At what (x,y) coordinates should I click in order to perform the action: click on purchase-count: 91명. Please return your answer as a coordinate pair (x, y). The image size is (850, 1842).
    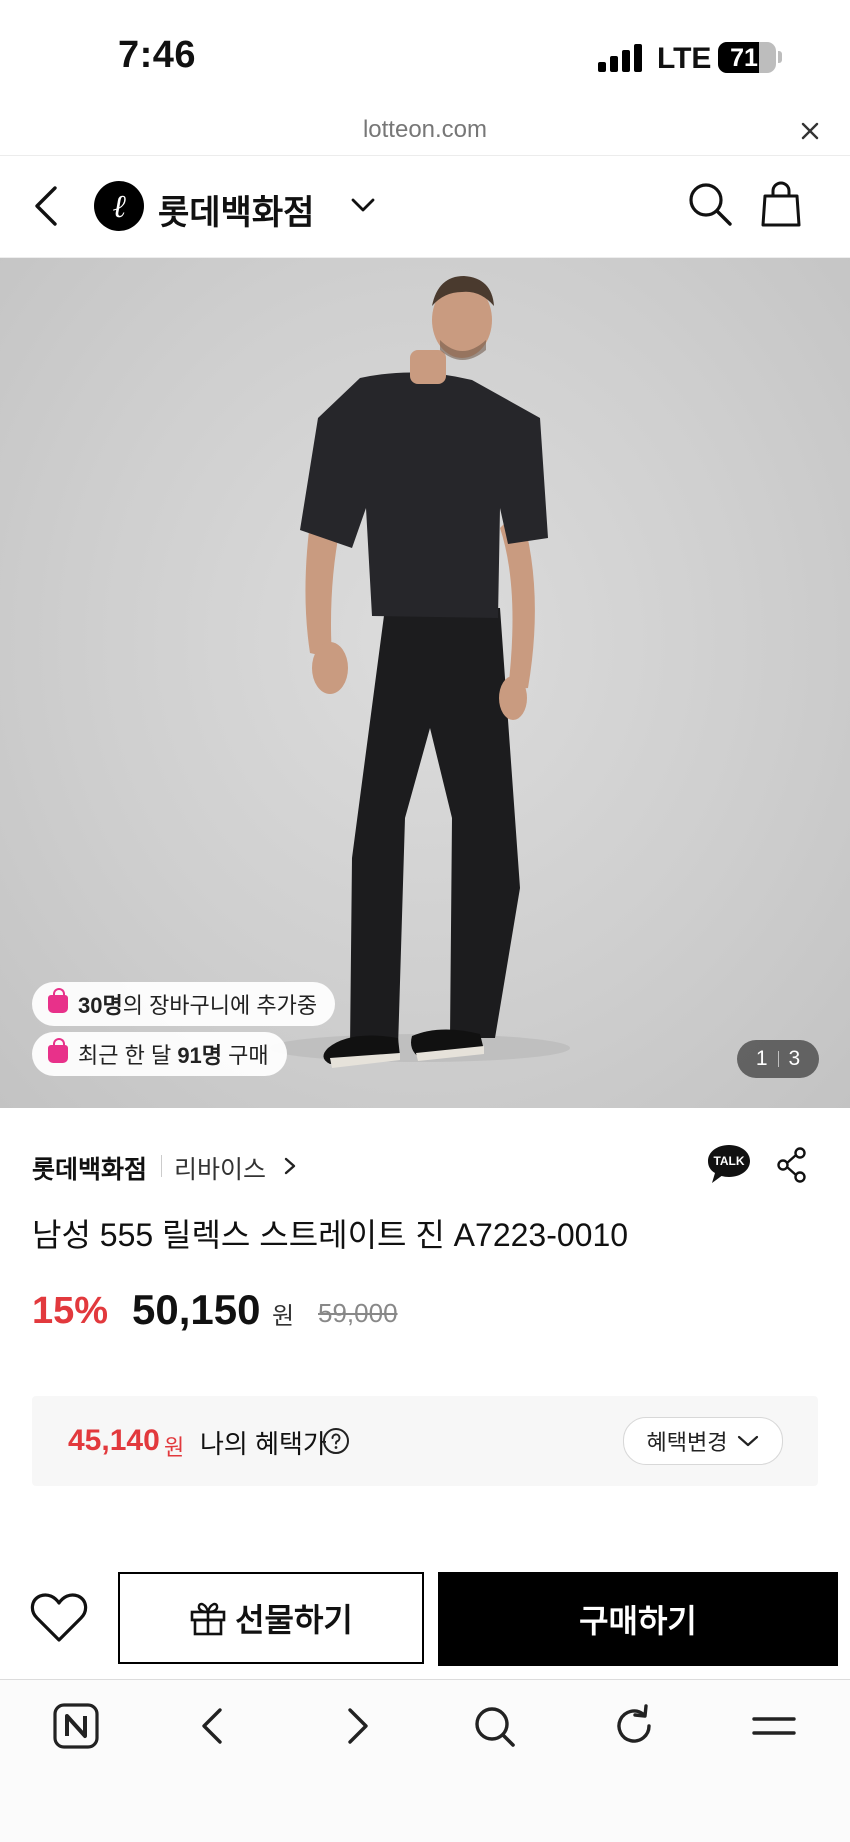
    Looking at the image, I should click on (200, 1055).